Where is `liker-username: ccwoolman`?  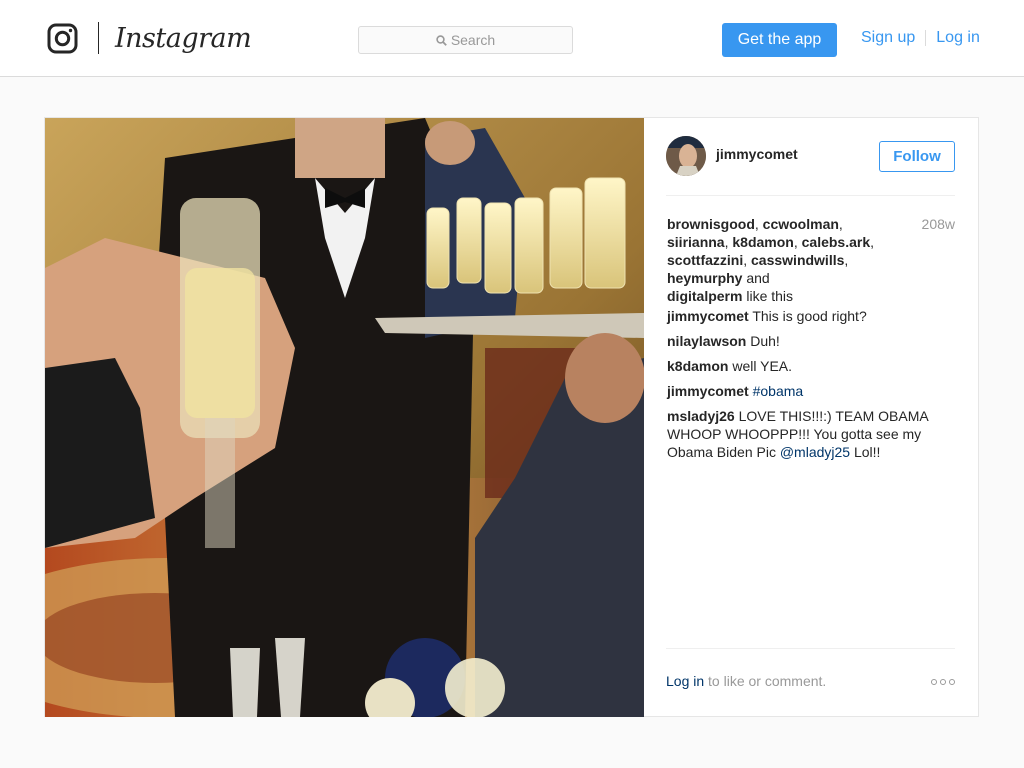
liker-username: ccwoolman is located at coordinates (801, 224).